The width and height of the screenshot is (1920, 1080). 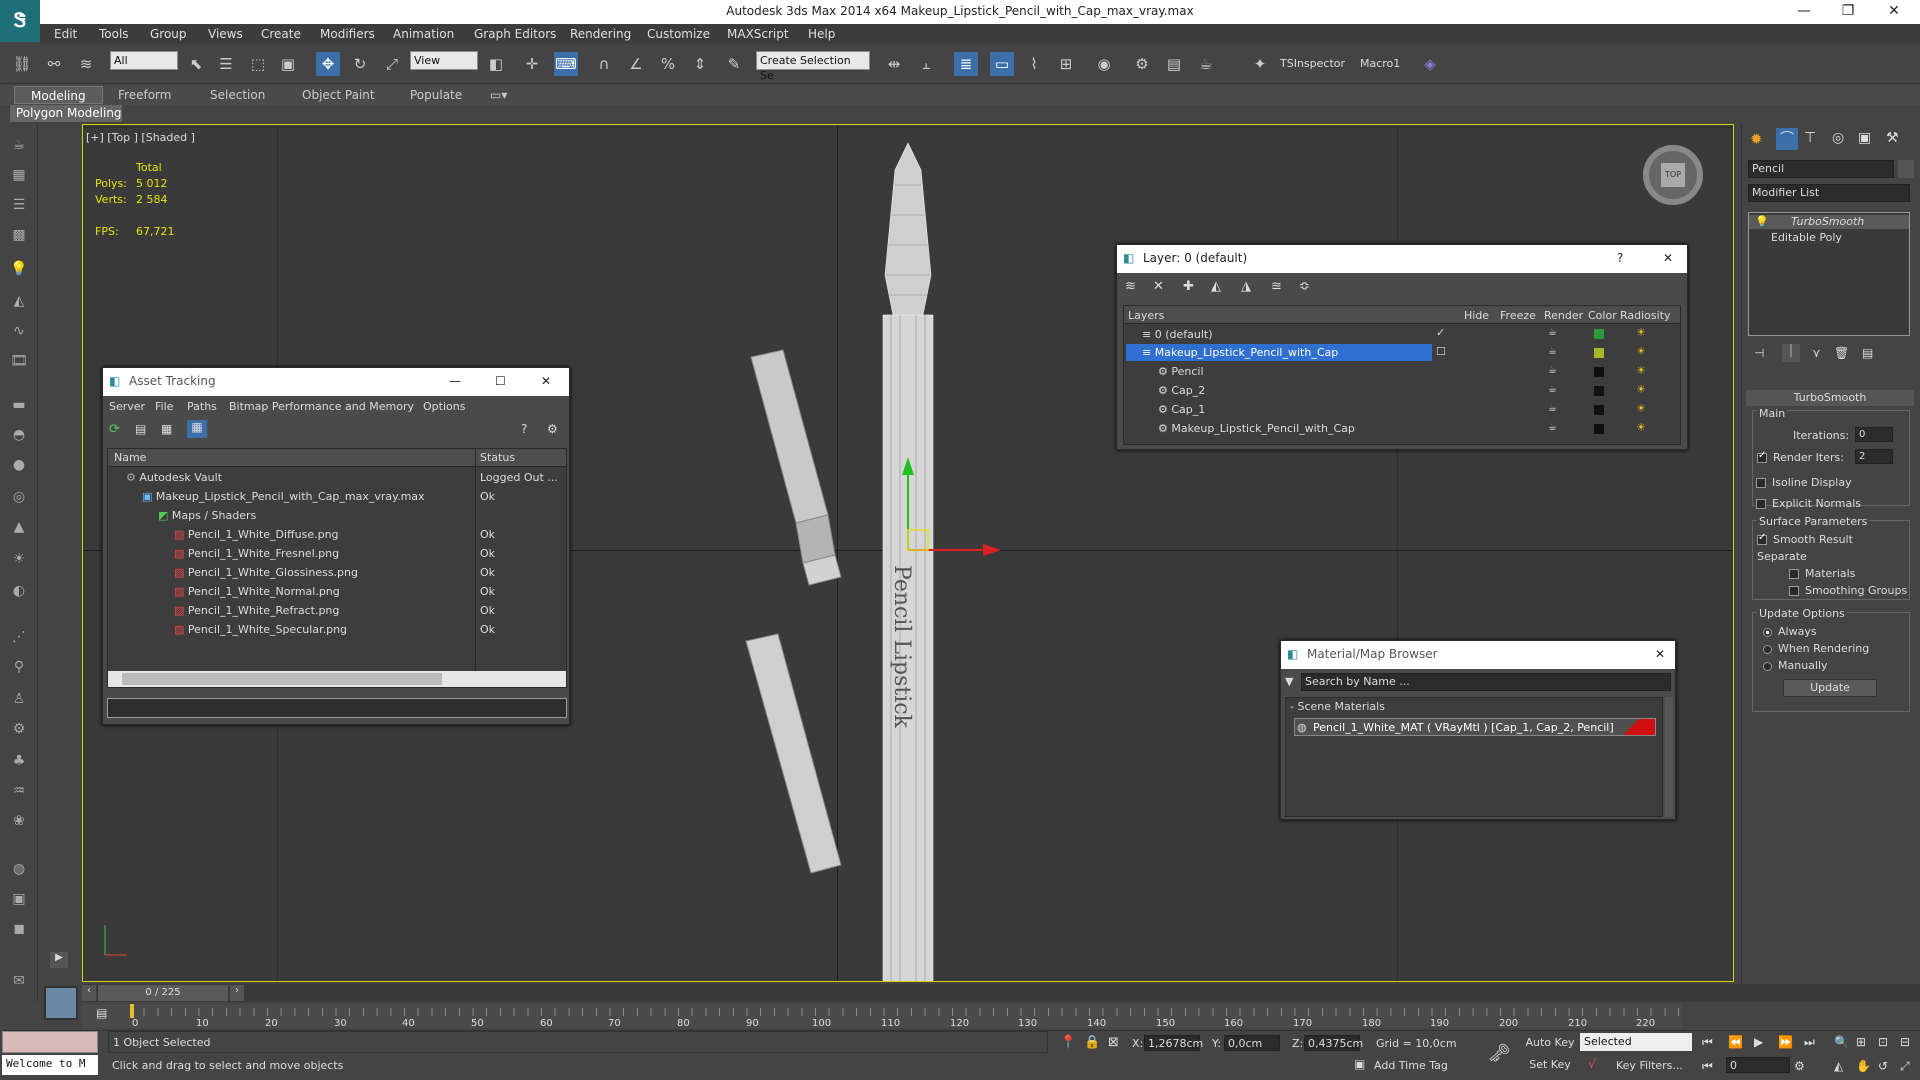 What do you see at coordinates (1810, 138) in the screenshot?
I see `hierarchy-tab-icon: ⊤` at bounding box center [1810, 138].